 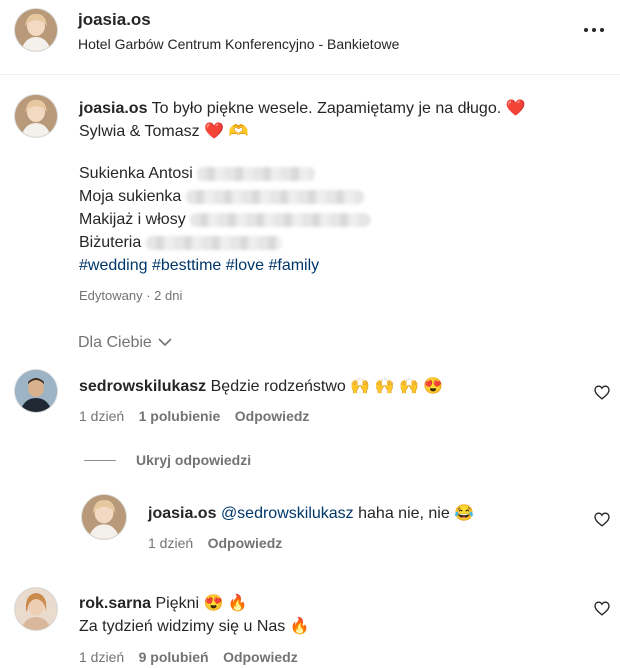 What do you see at coordinates (164, 131) in the screenshot?
I see `caption-line2: Sylwia & Tomasz ❤️ 🫶` at bounding box center [164, 131].